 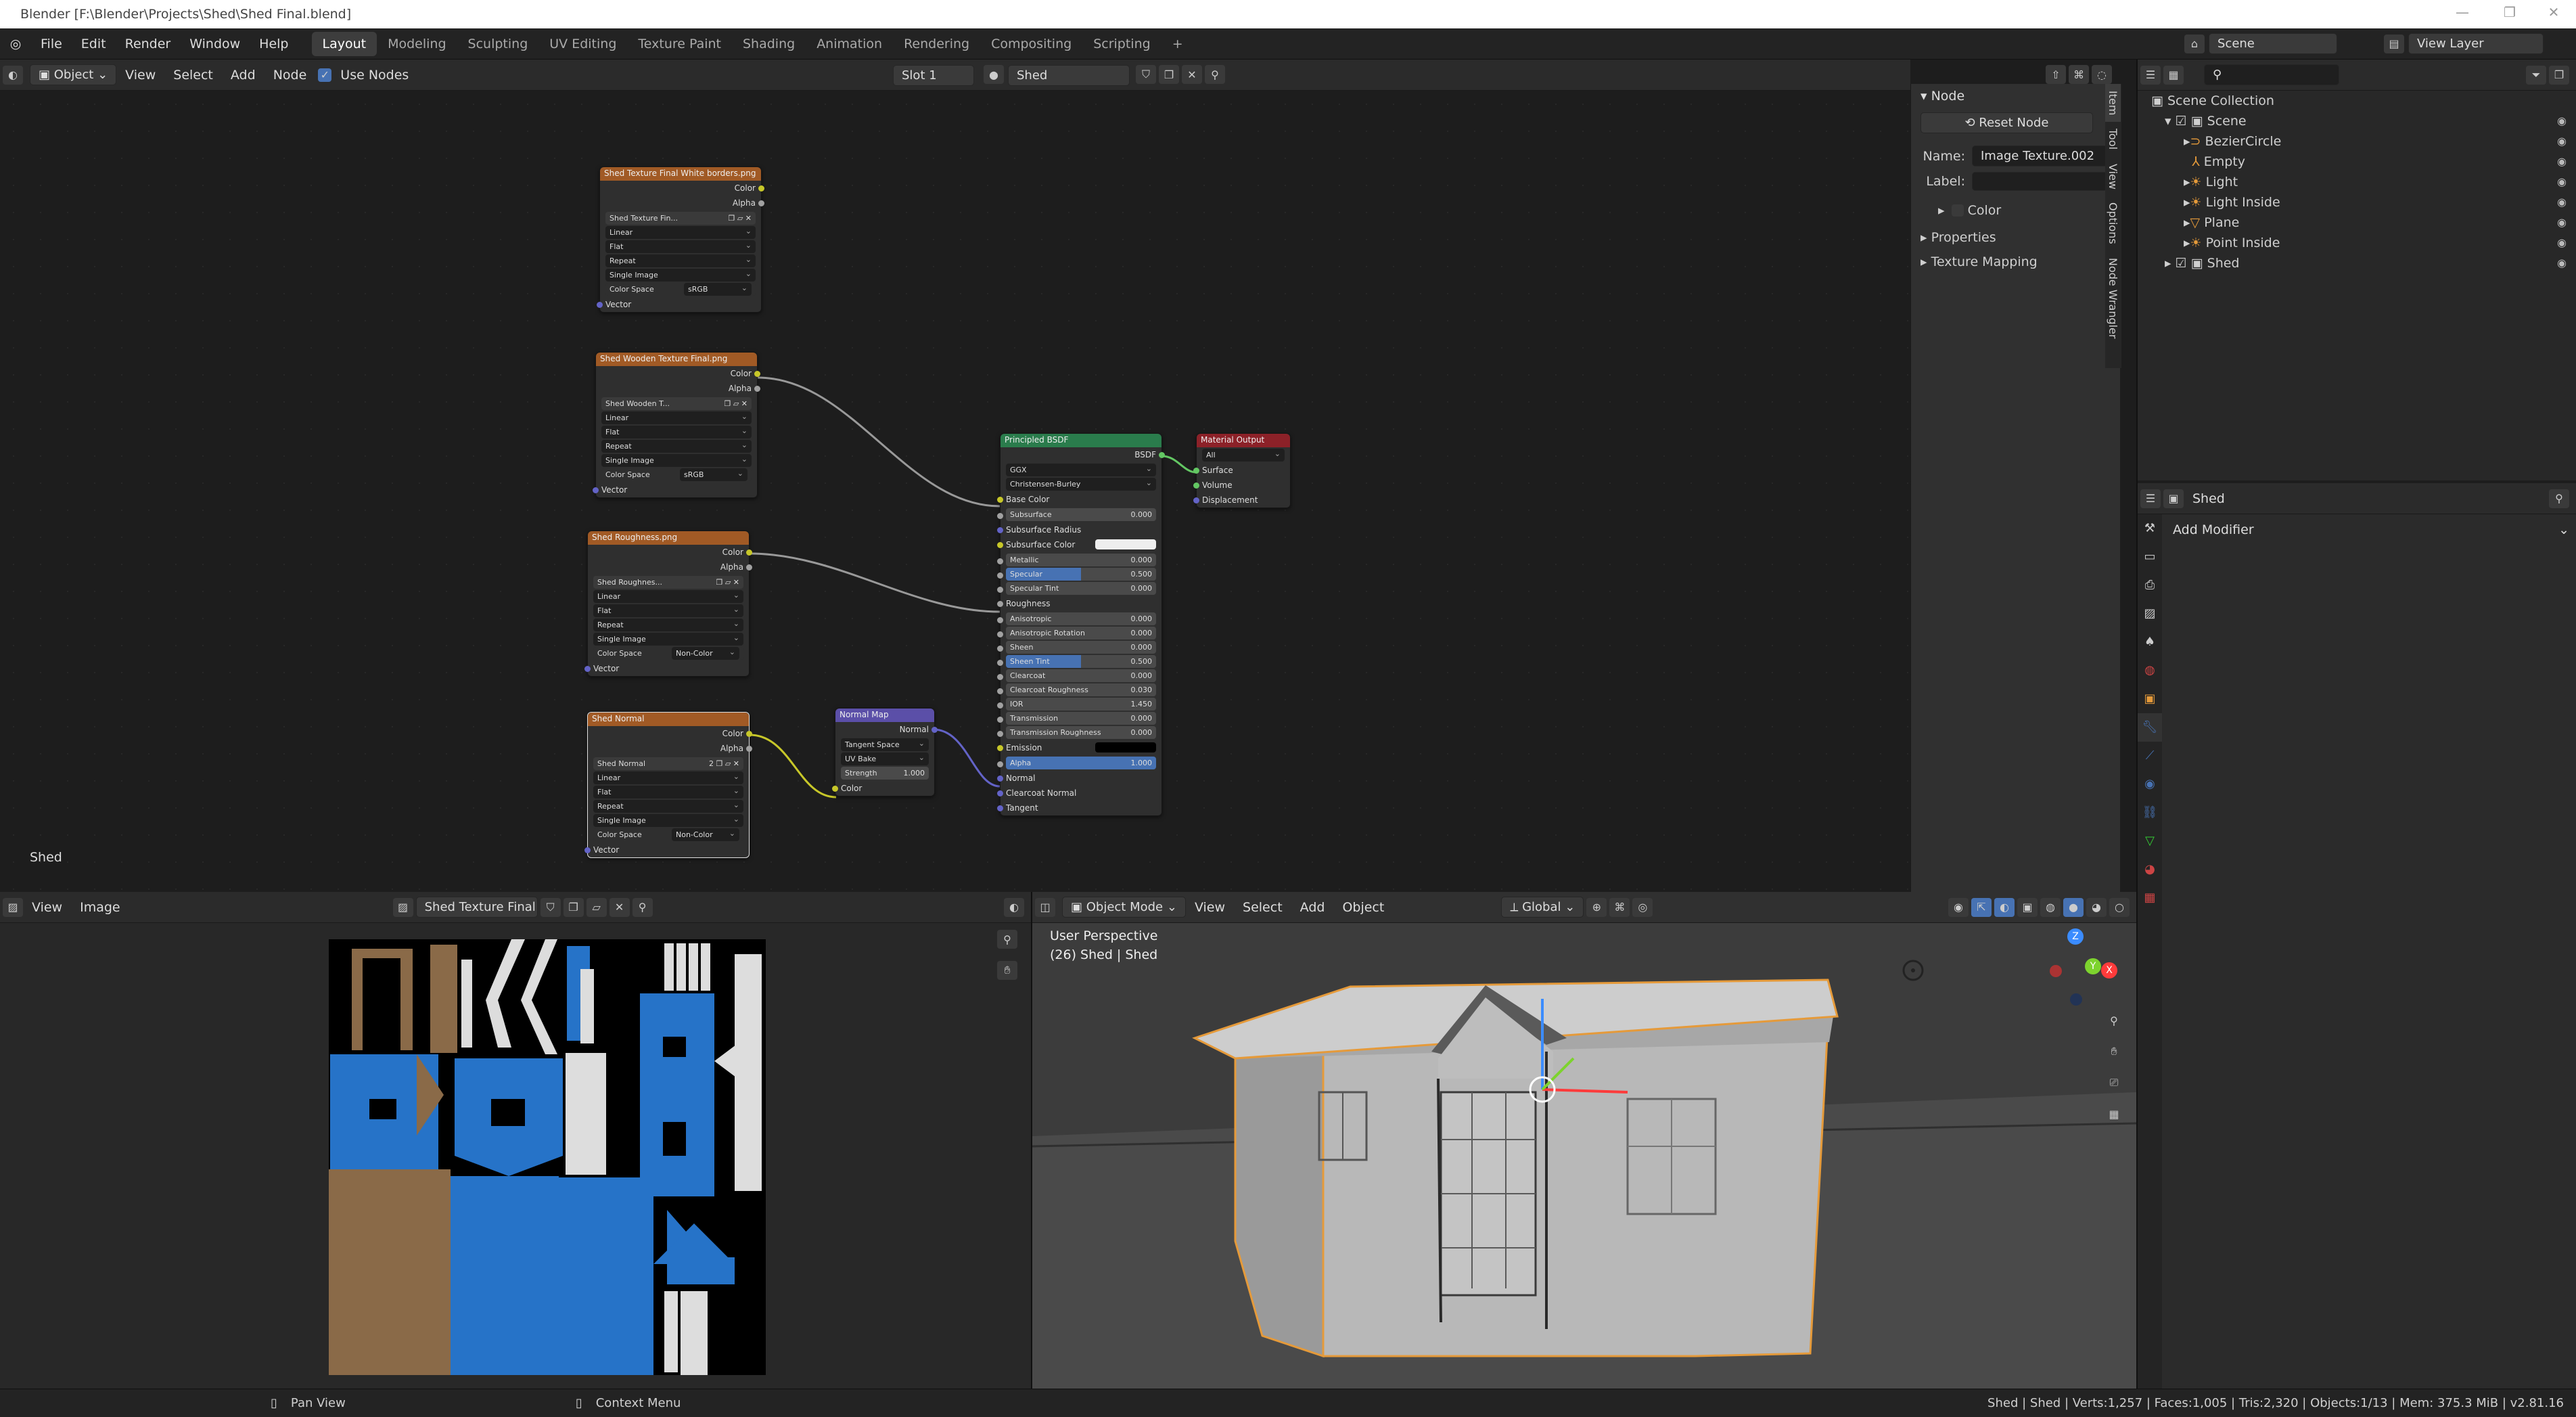 I want to click on object-mode-dropdown: ▣ Object Mode ⌄, so click(x=1124, y=908).